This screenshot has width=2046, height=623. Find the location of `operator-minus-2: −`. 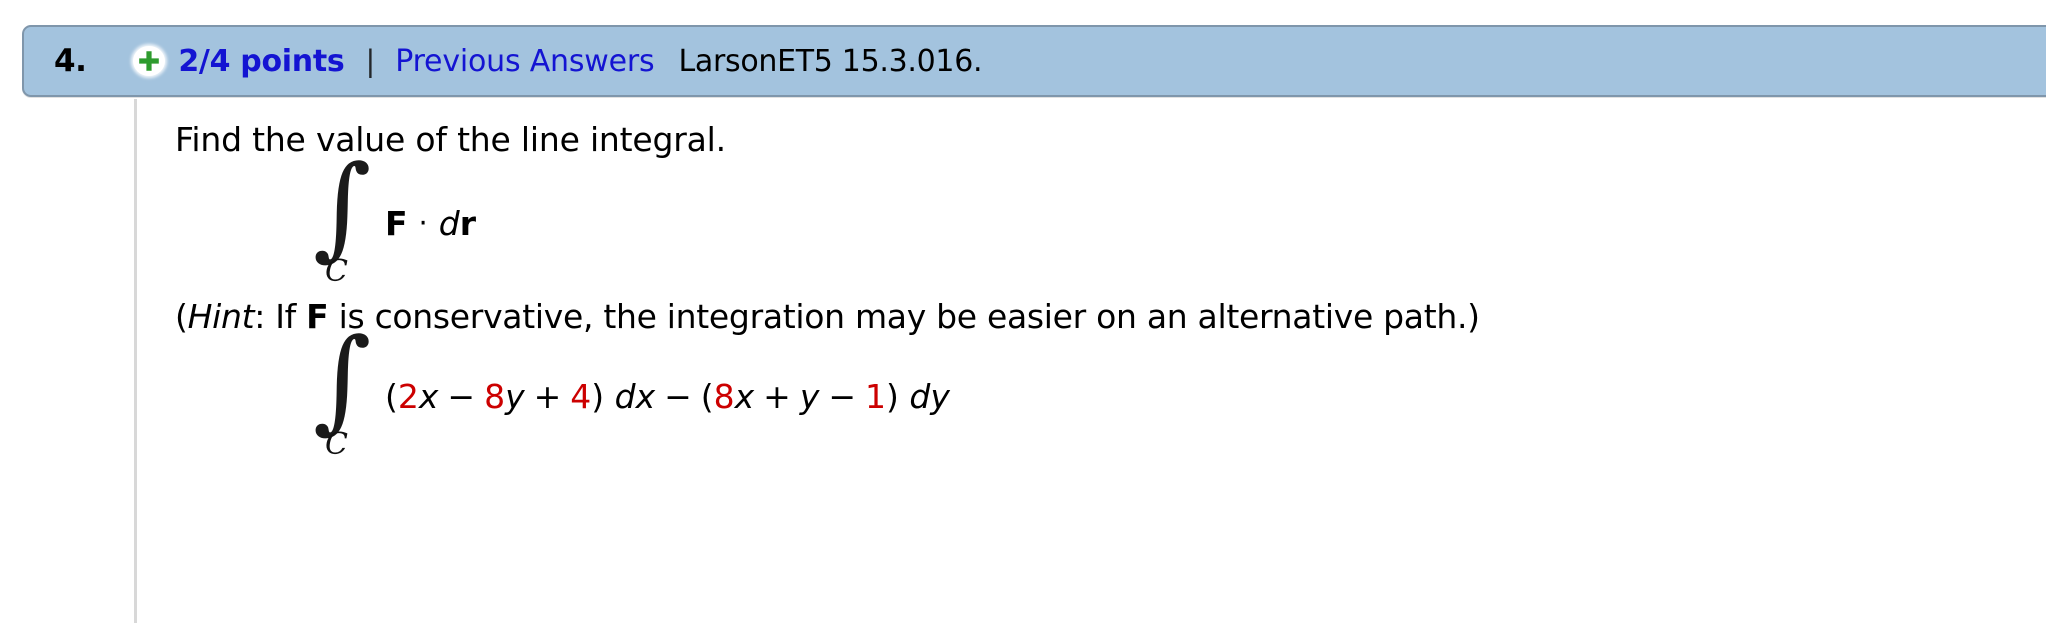

operator-minus-2: − is located at coordinates (678, 396).